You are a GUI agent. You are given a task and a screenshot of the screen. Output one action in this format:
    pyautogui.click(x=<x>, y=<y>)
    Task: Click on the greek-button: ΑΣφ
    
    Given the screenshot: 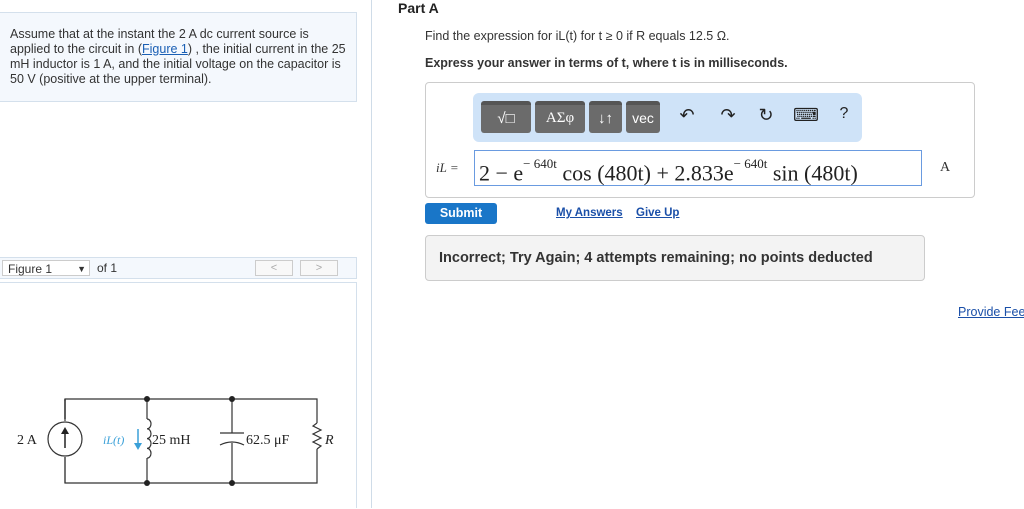 What is the action you would take?
    pyautogui.click(x=560, y=117)
    